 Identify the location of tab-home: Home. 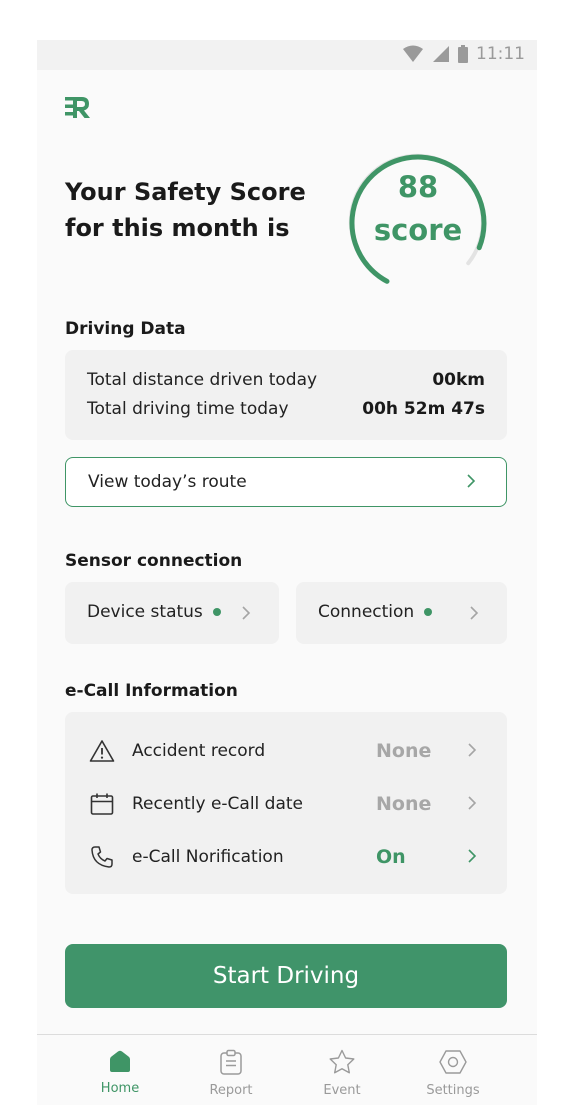
(120, 1072).